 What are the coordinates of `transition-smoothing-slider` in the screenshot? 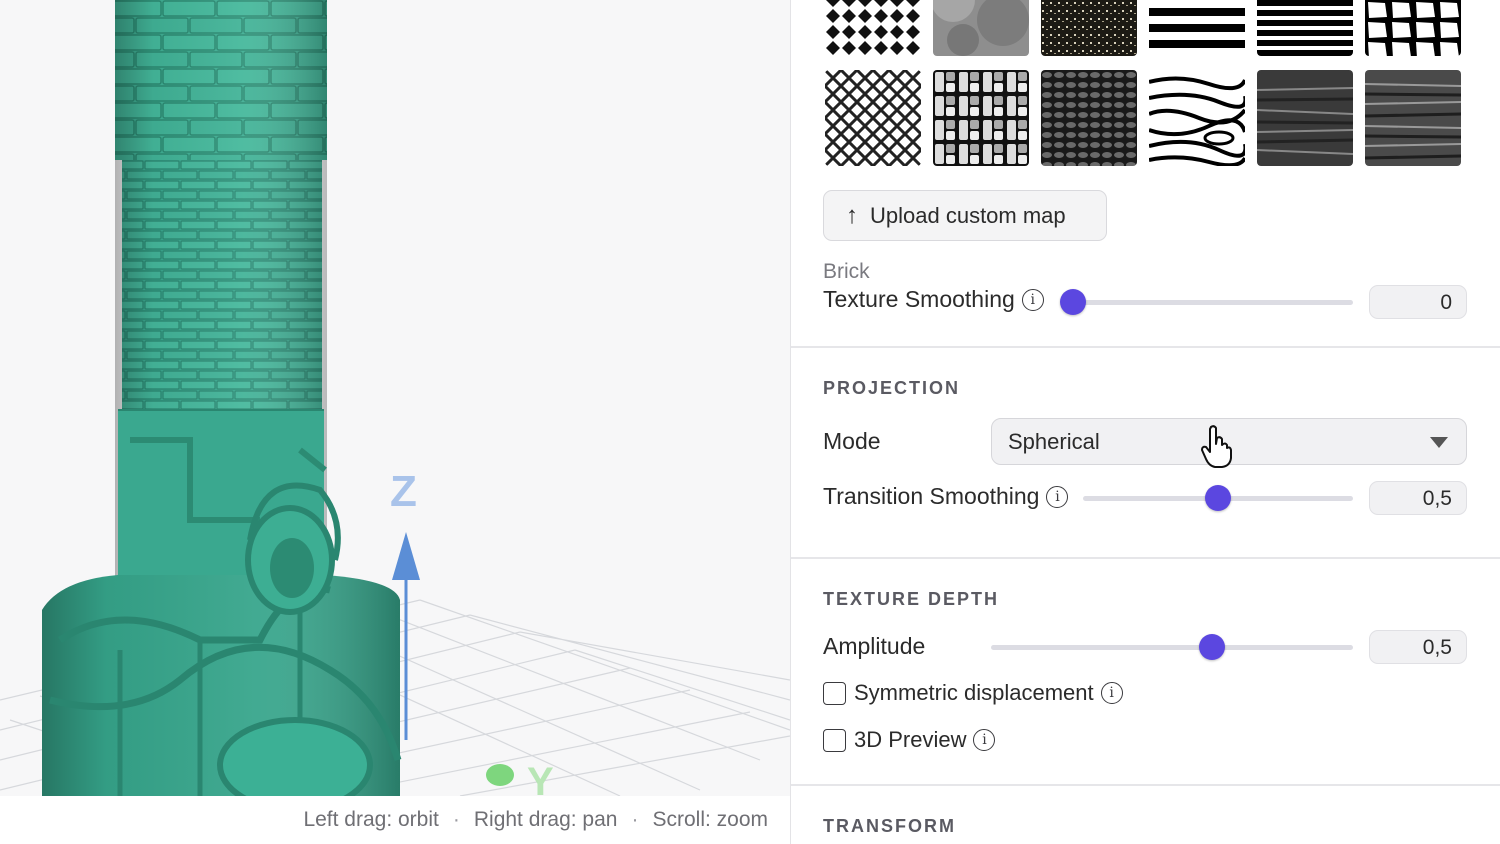 It's located at (1218, 498).